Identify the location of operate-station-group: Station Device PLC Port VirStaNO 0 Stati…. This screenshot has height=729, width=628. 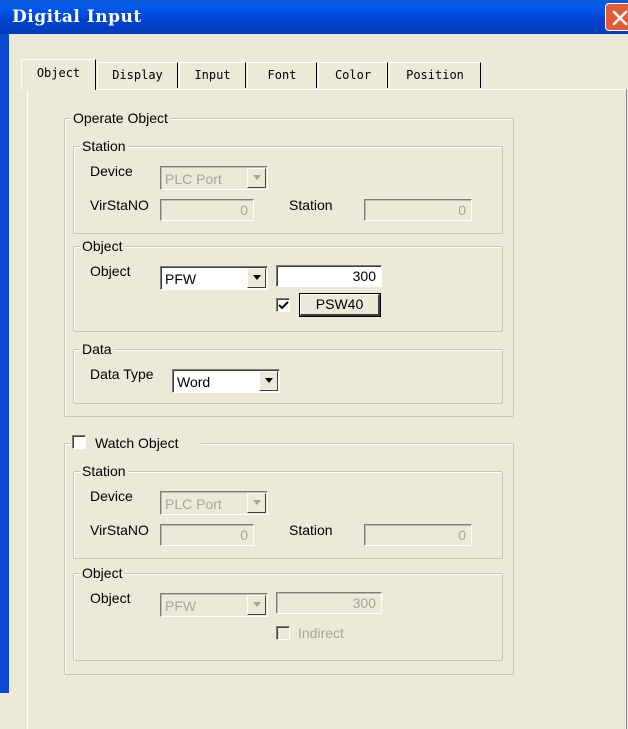
(288, 186).